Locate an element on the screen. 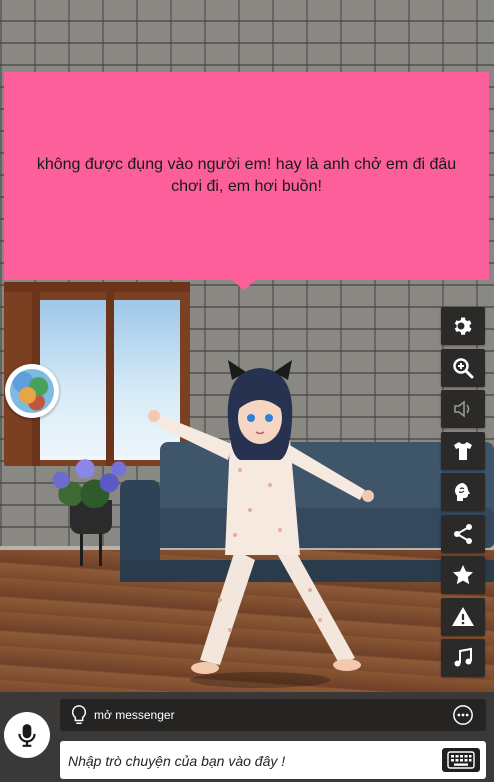 The width and height of the screenshot is (494, 782). keyboard-button is located at coordinates (461, 760).